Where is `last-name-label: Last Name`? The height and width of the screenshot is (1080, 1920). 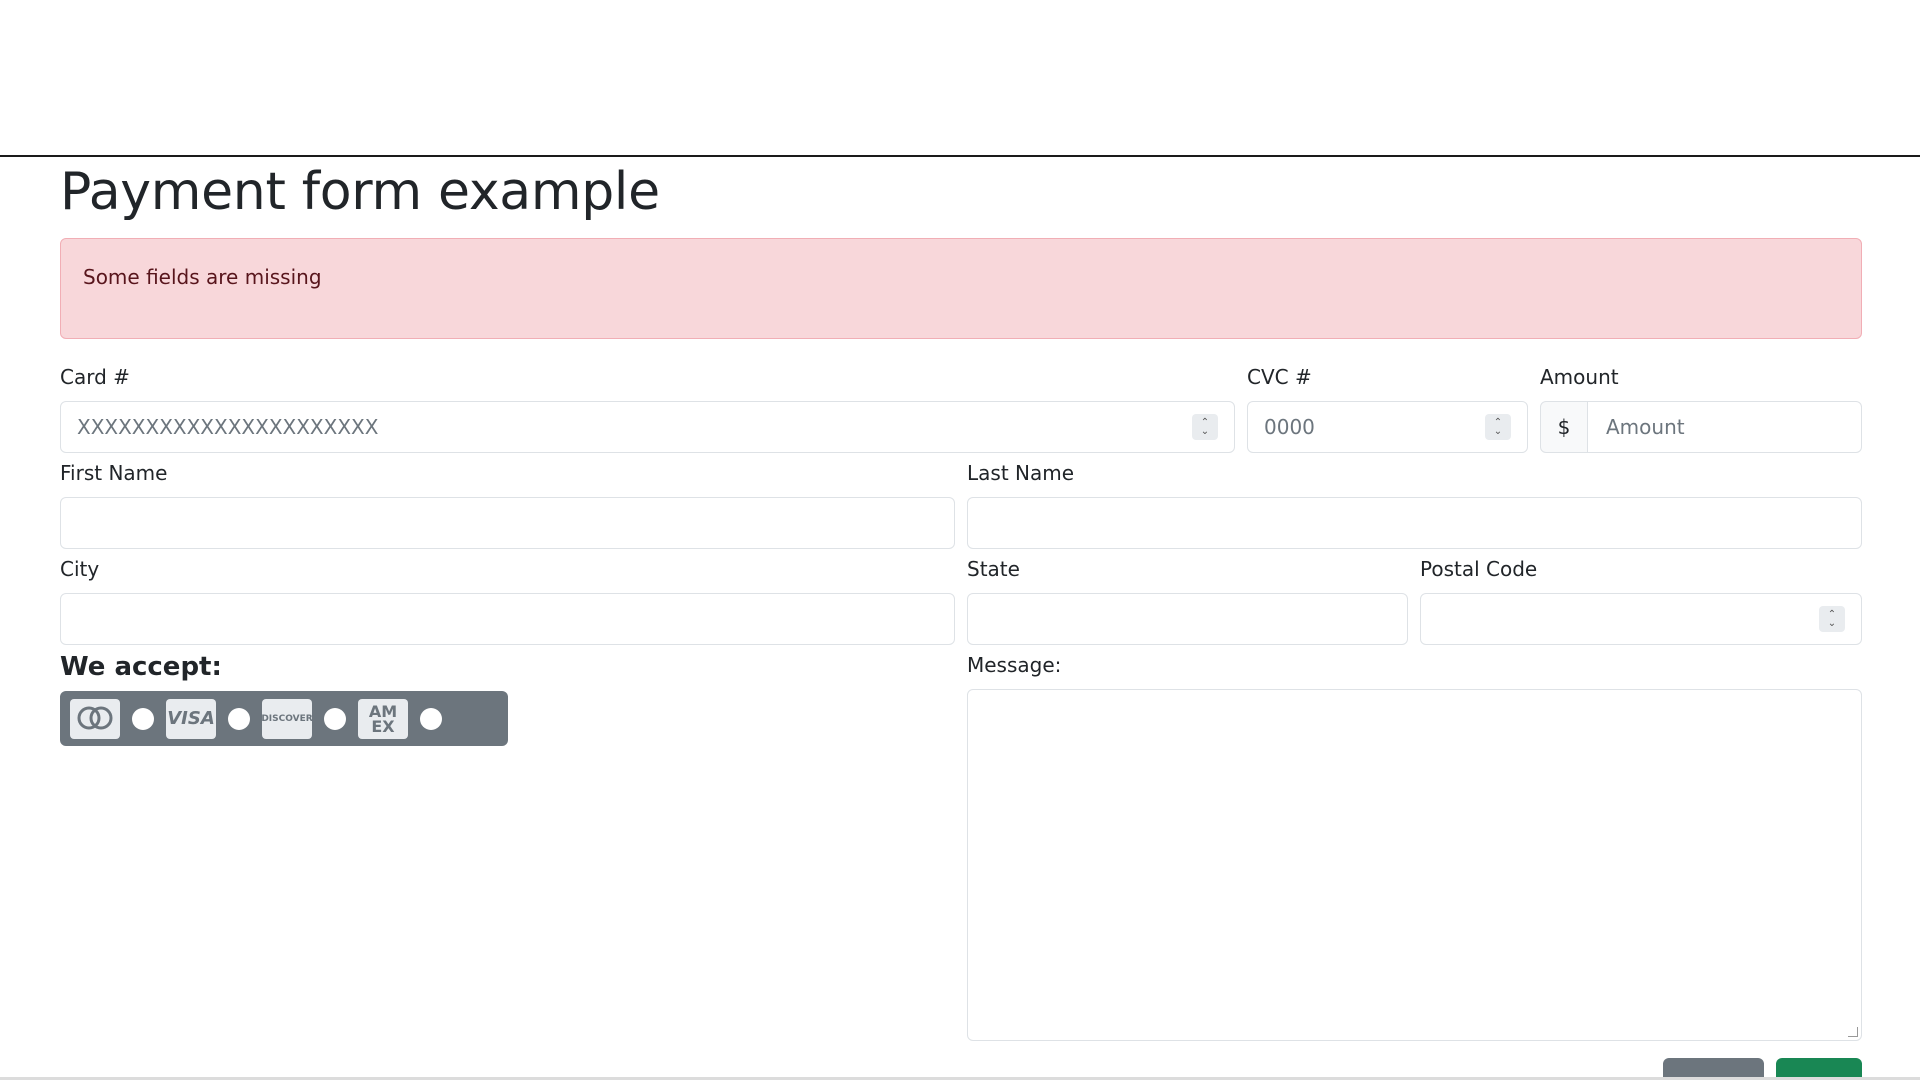 last-name-label: Last Name is located at coordinates (1021, 473).